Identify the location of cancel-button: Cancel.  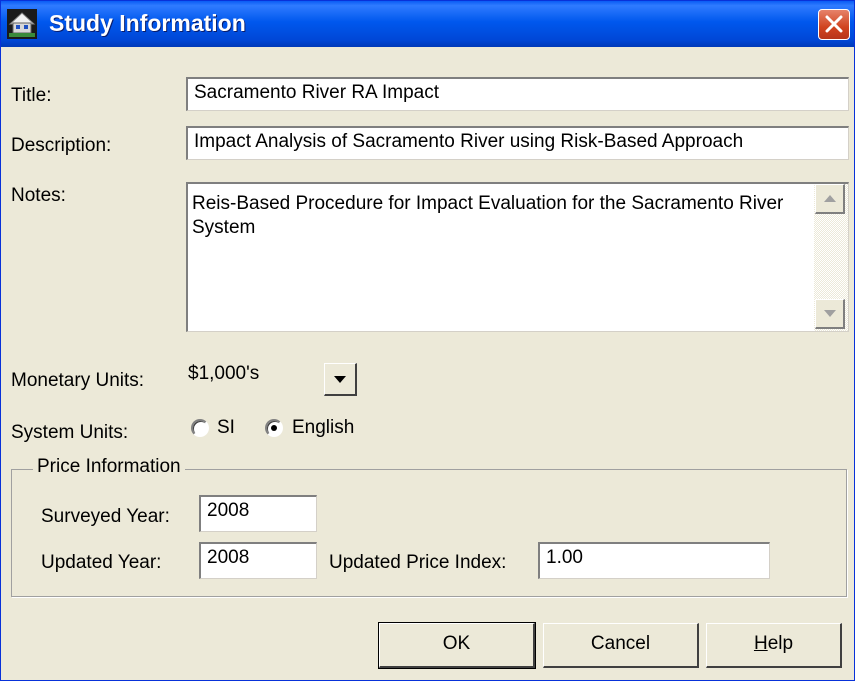
(621, 645).